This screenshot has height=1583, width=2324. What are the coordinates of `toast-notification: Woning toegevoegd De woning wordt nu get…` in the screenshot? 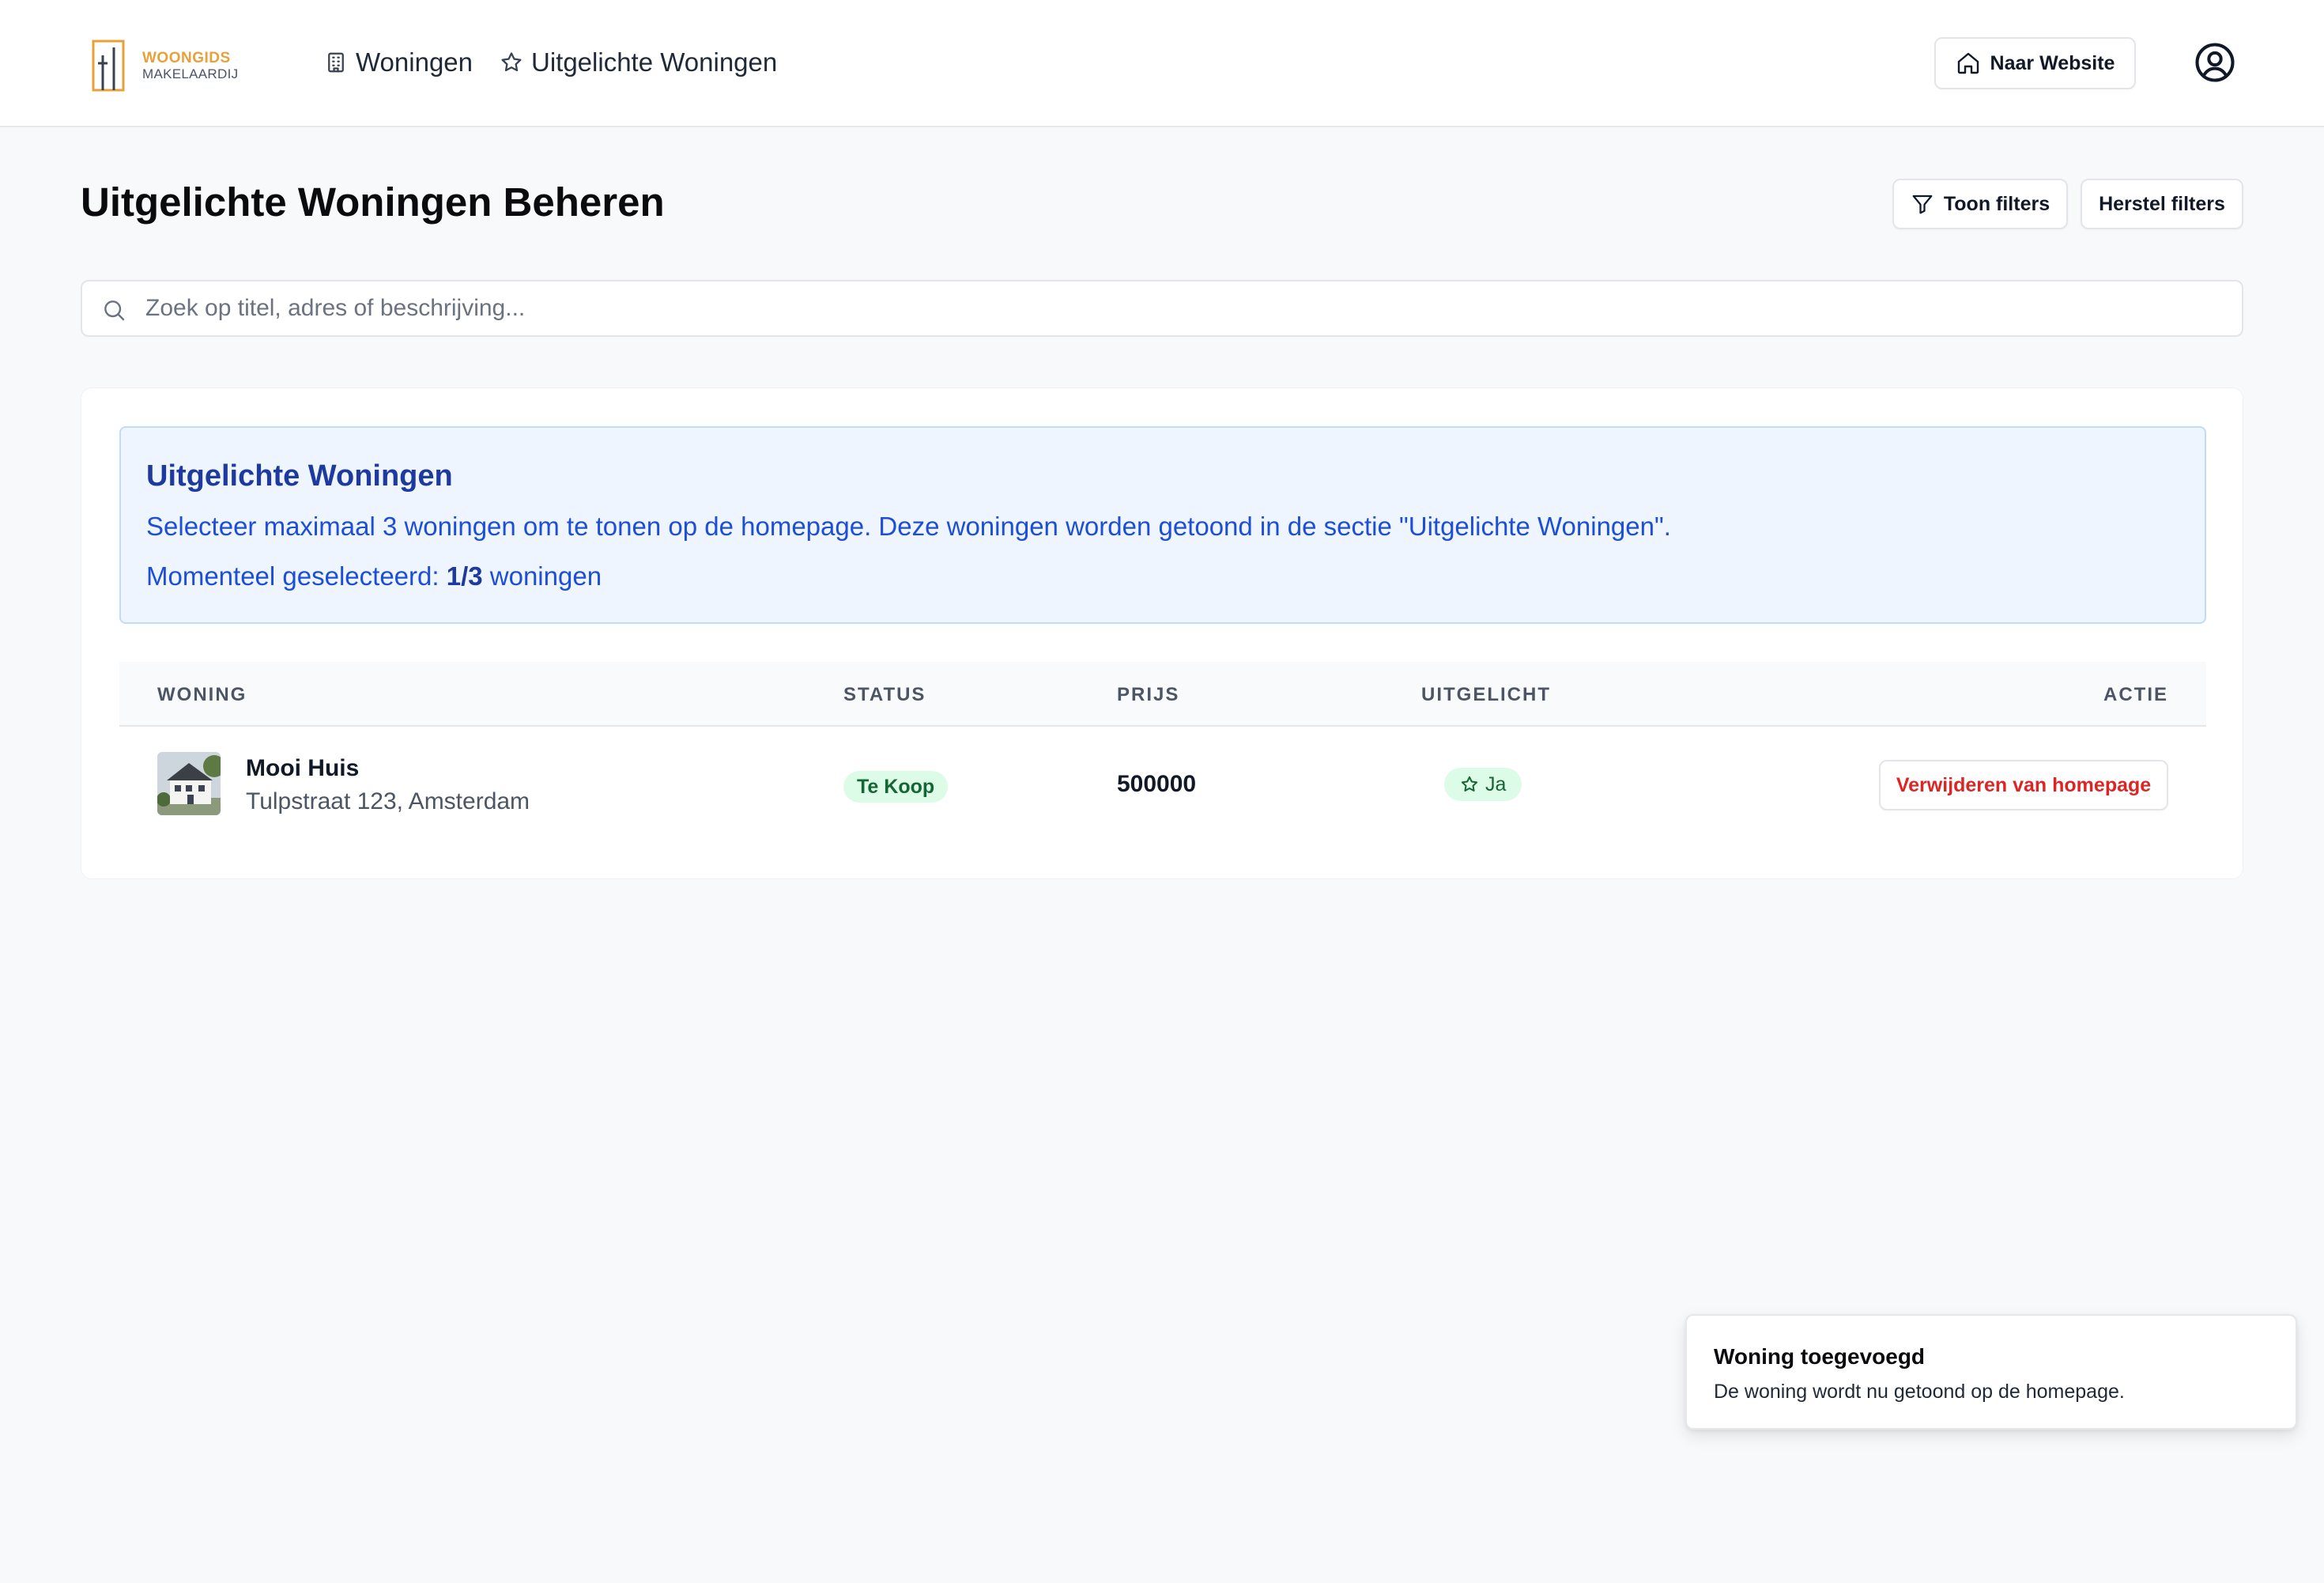 It's located at (1991, 1372).